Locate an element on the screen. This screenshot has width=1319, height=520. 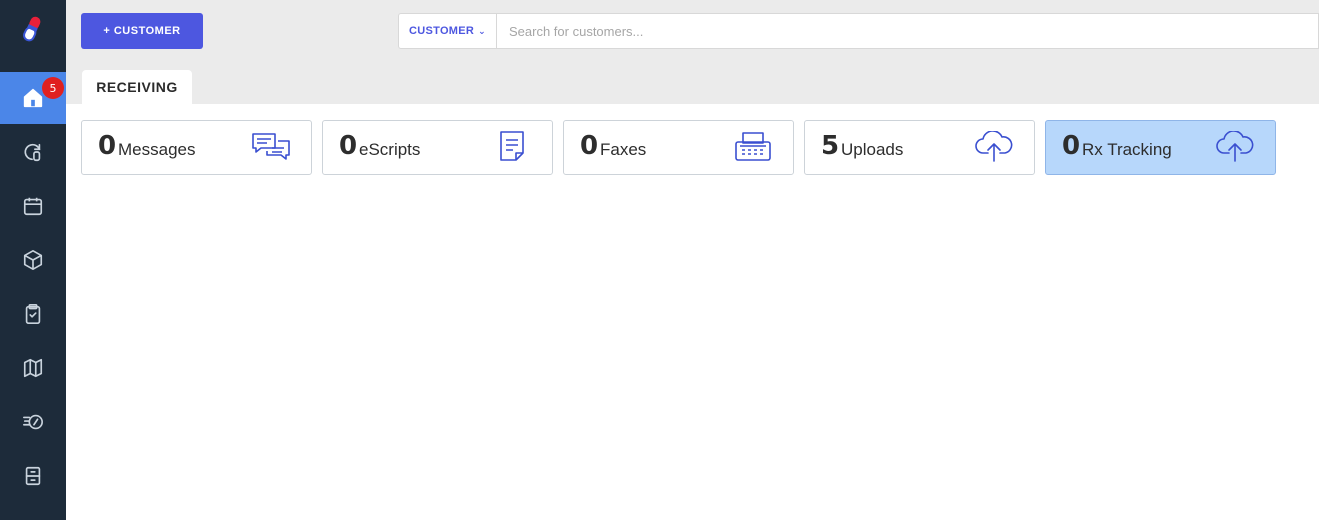
search-bar: CUSTOMER ⌄ is located at coordinates (858, 31).